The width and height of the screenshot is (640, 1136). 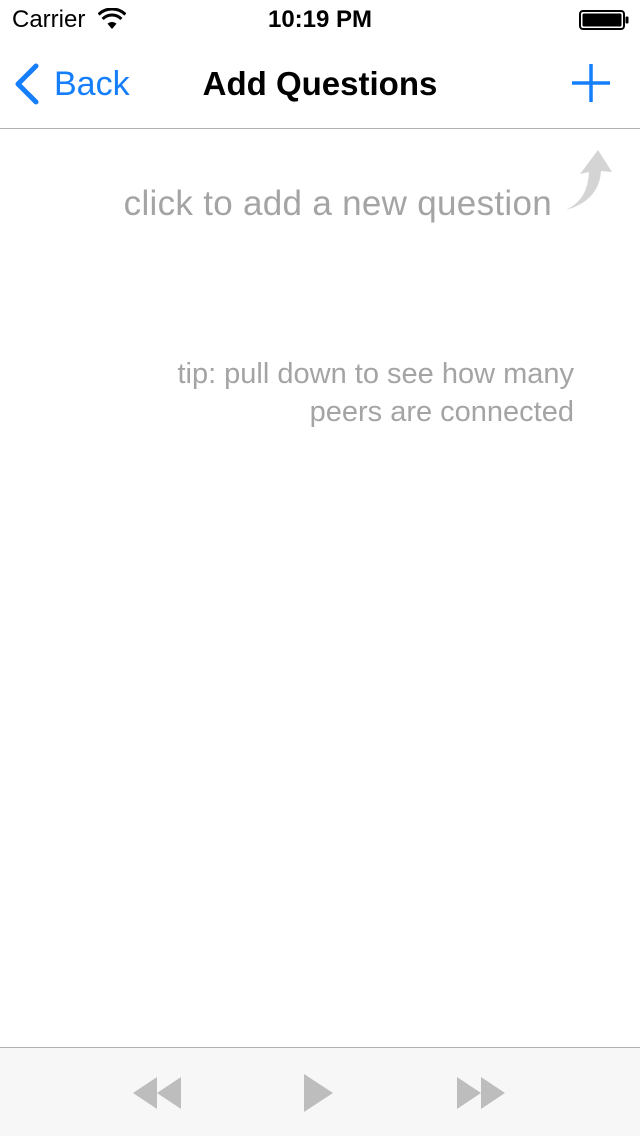 I want to click on clock: 10:19 PM, so click(x=320, y=19).